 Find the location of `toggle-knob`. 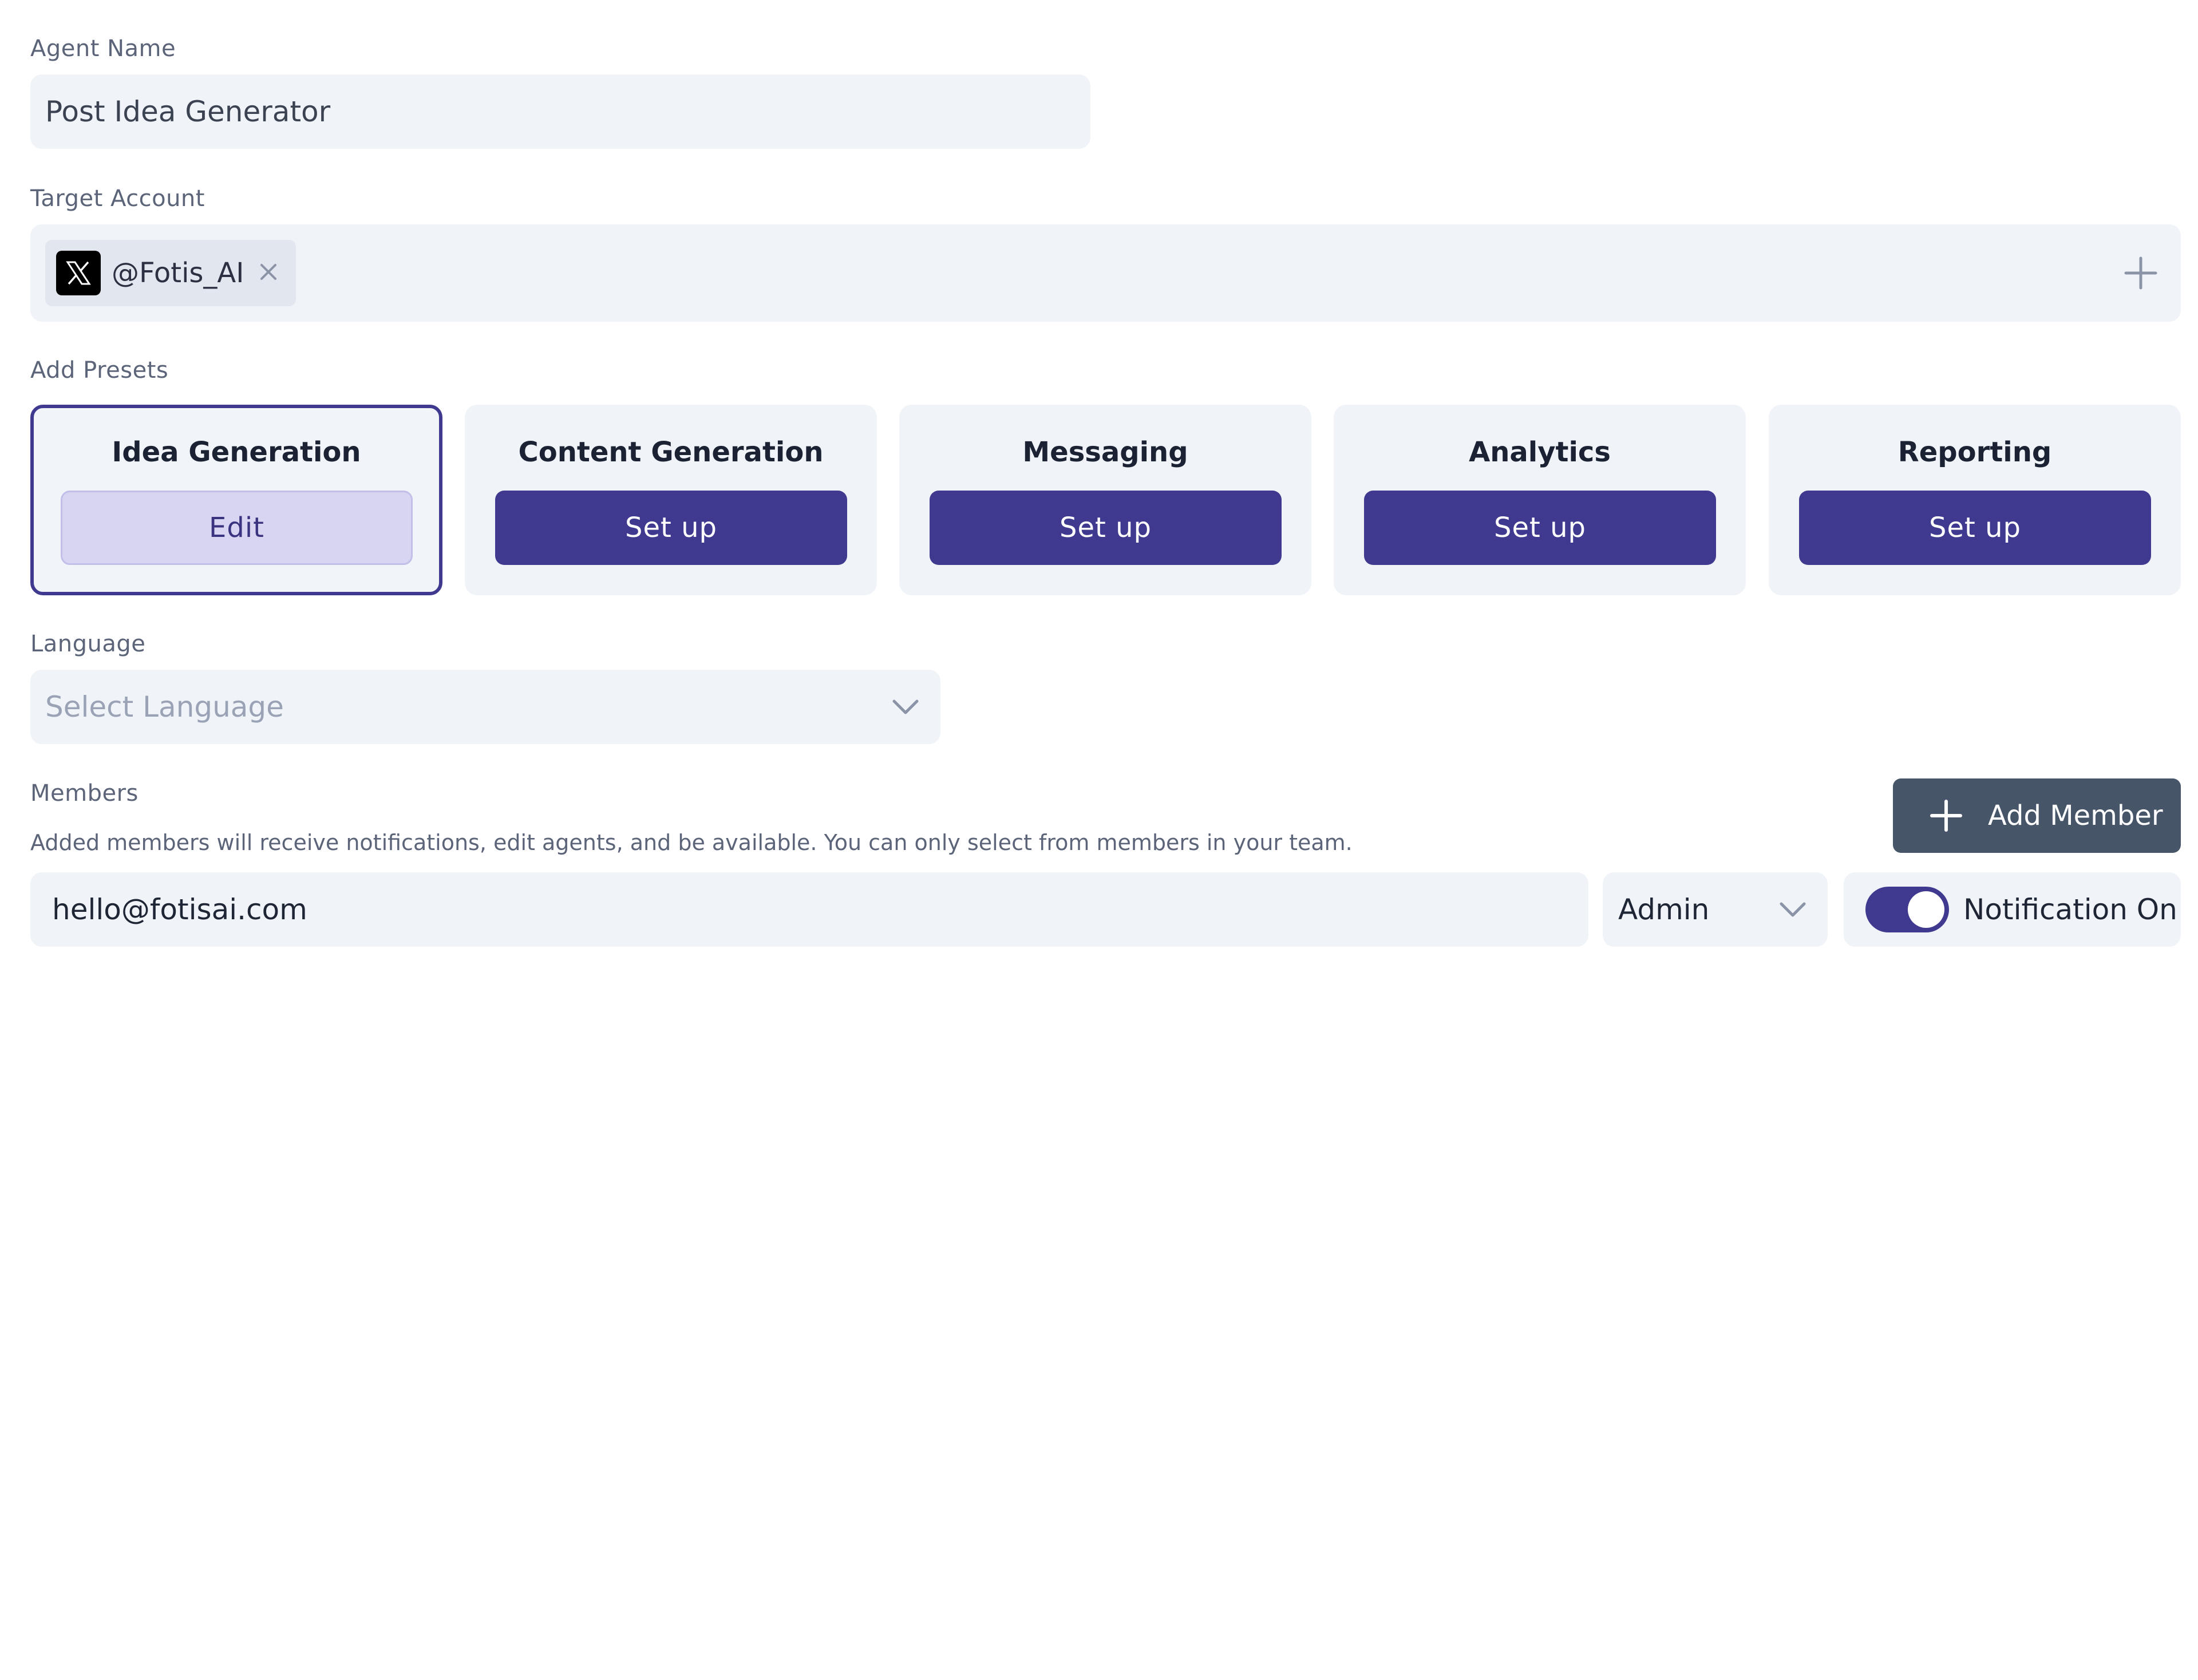

toggle-knob is located at coordinates (1926, 909).